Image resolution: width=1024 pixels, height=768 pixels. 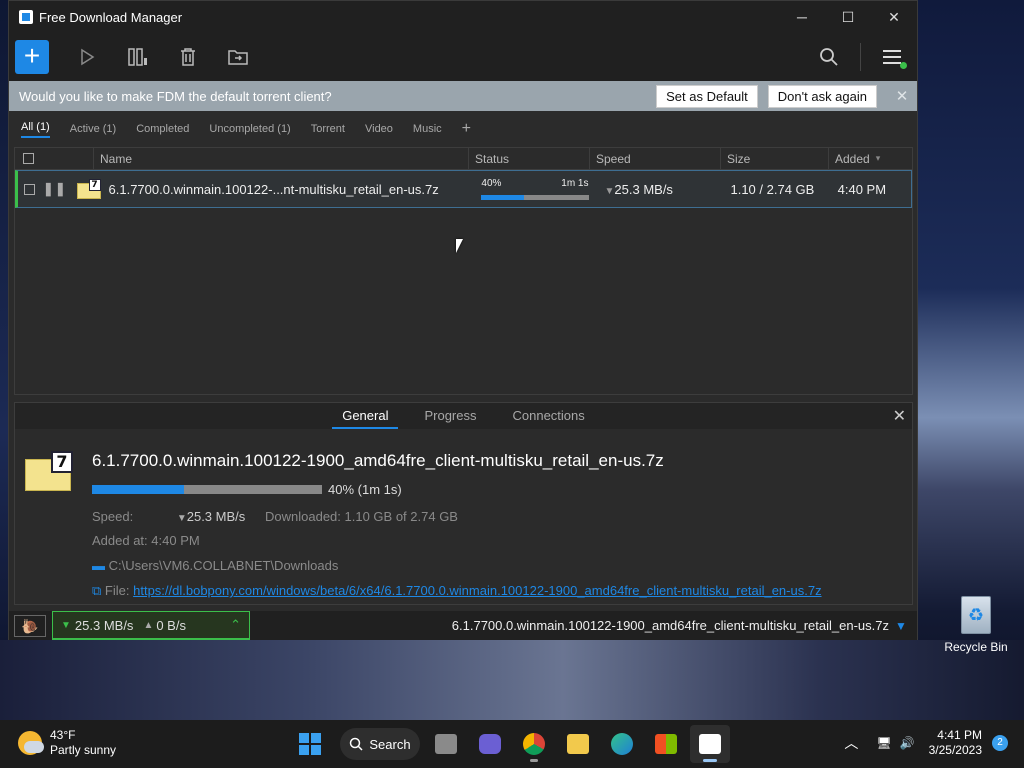 What do you see at coordinates (365, 489) in the screenshot?
I see `details-progress-text: 40% (1m 1s)` at bounding box center [365, 489].